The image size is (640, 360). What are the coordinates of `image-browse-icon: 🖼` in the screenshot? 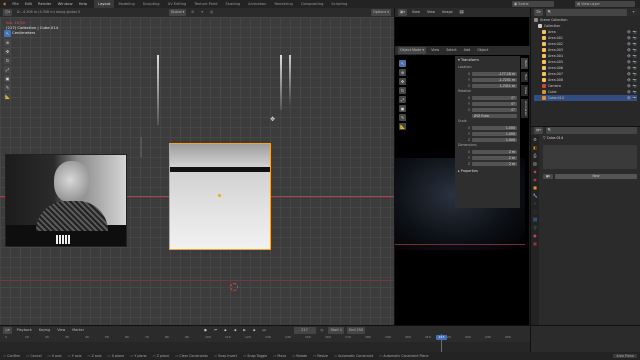 It's located at (462, 12).